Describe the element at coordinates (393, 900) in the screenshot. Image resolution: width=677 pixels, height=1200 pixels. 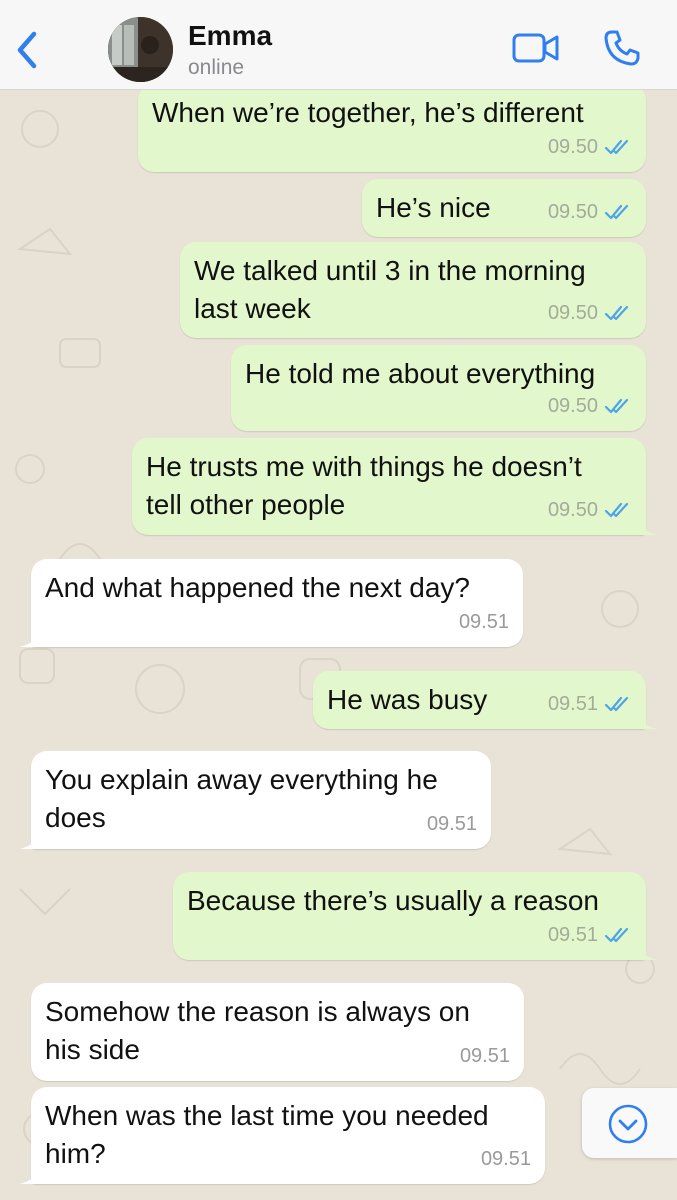
I see `message-text: Because there’s usually a reason` at that location.